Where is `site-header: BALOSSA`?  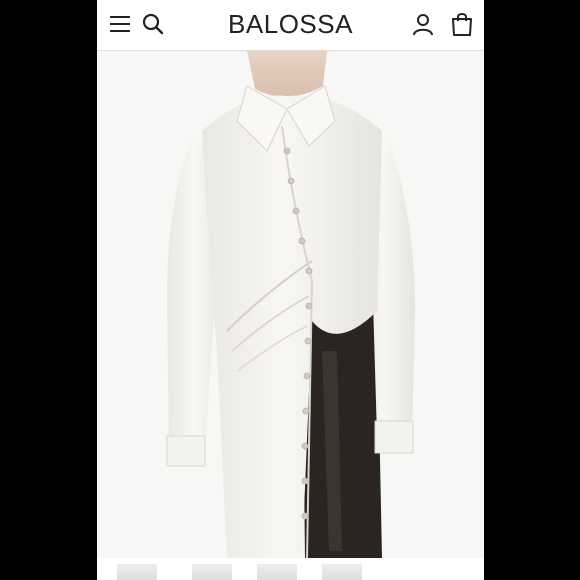
site-header: BALOSSA is located at coordinates (290, 25).